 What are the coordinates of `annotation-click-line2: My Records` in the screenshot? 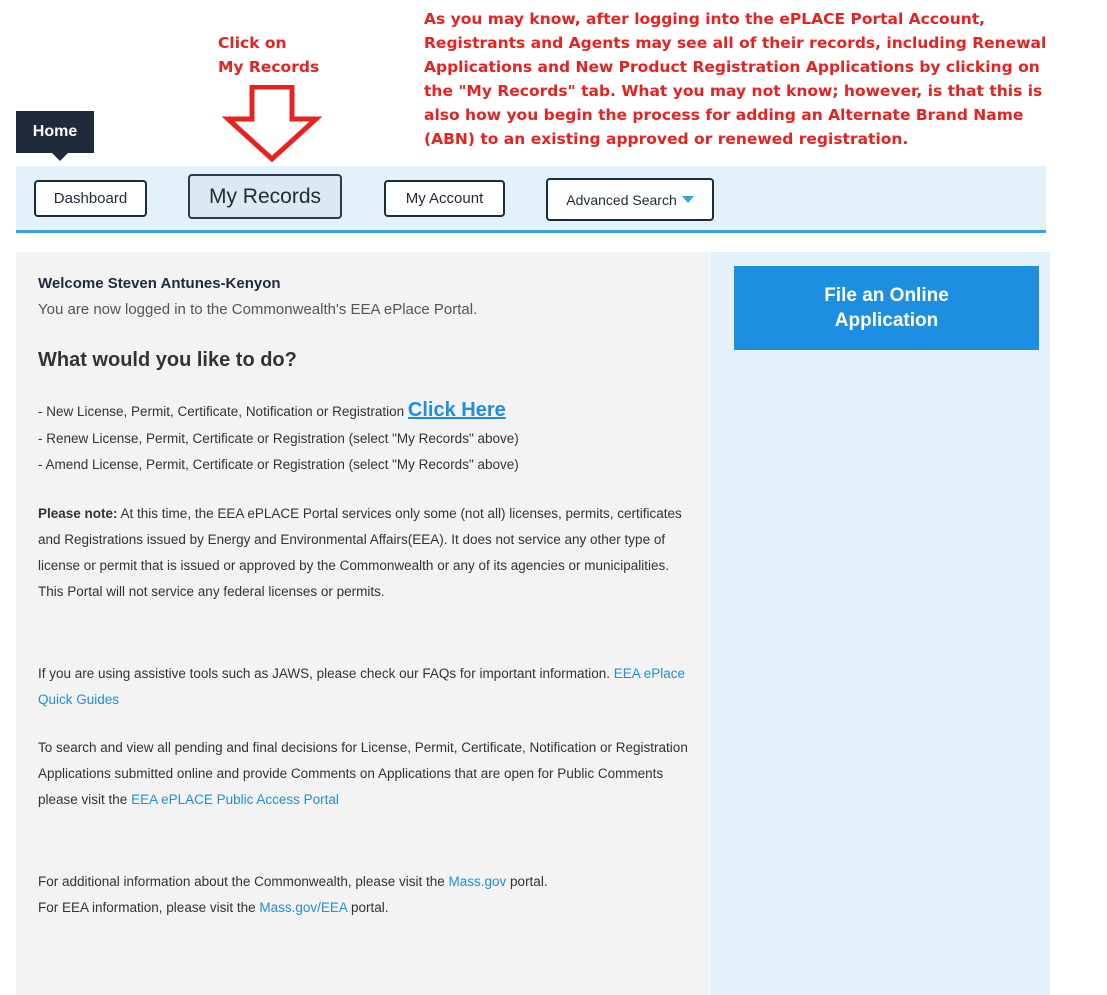 It's located at (269, 67).